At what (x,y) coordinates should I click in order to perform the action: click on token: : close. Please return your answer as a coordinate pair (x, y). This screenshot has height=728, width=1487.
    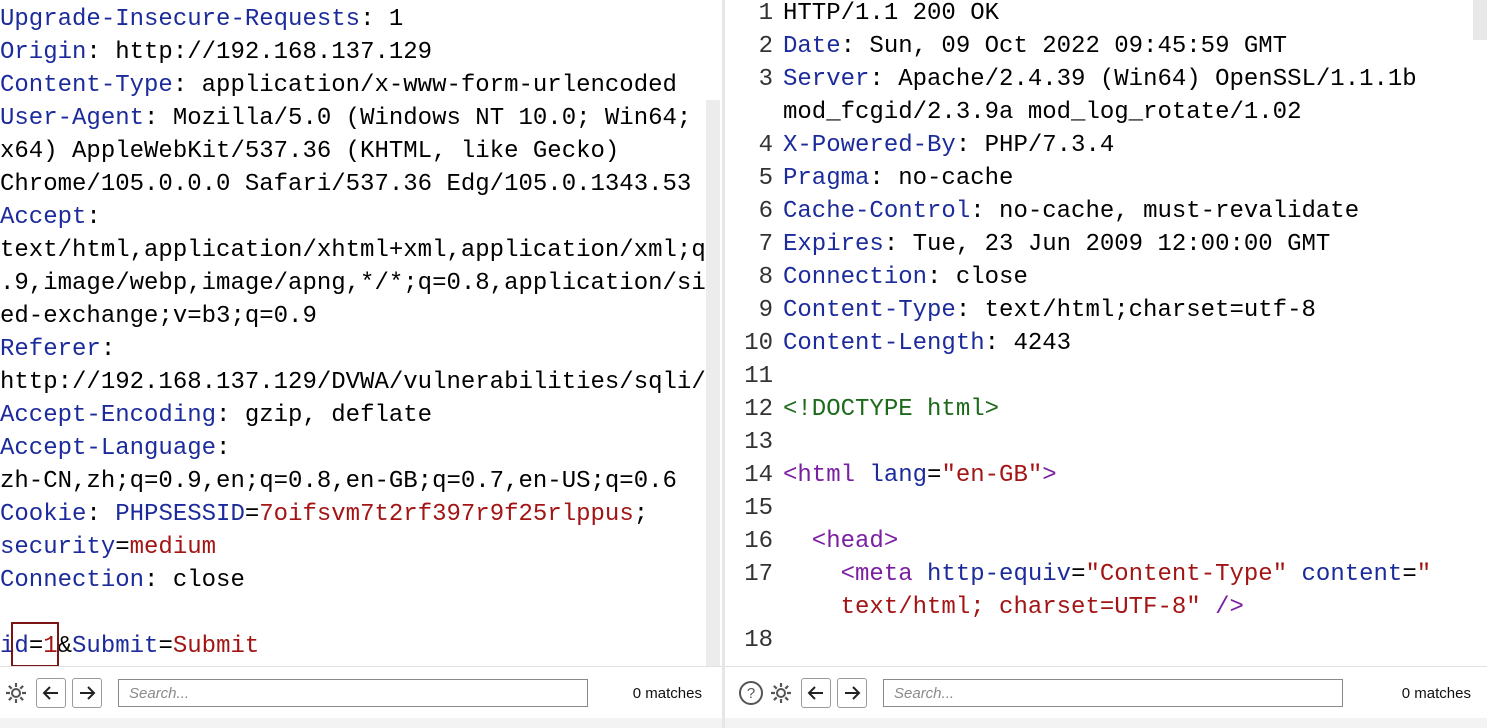
    Looking at the image, I should click on (977, 277).